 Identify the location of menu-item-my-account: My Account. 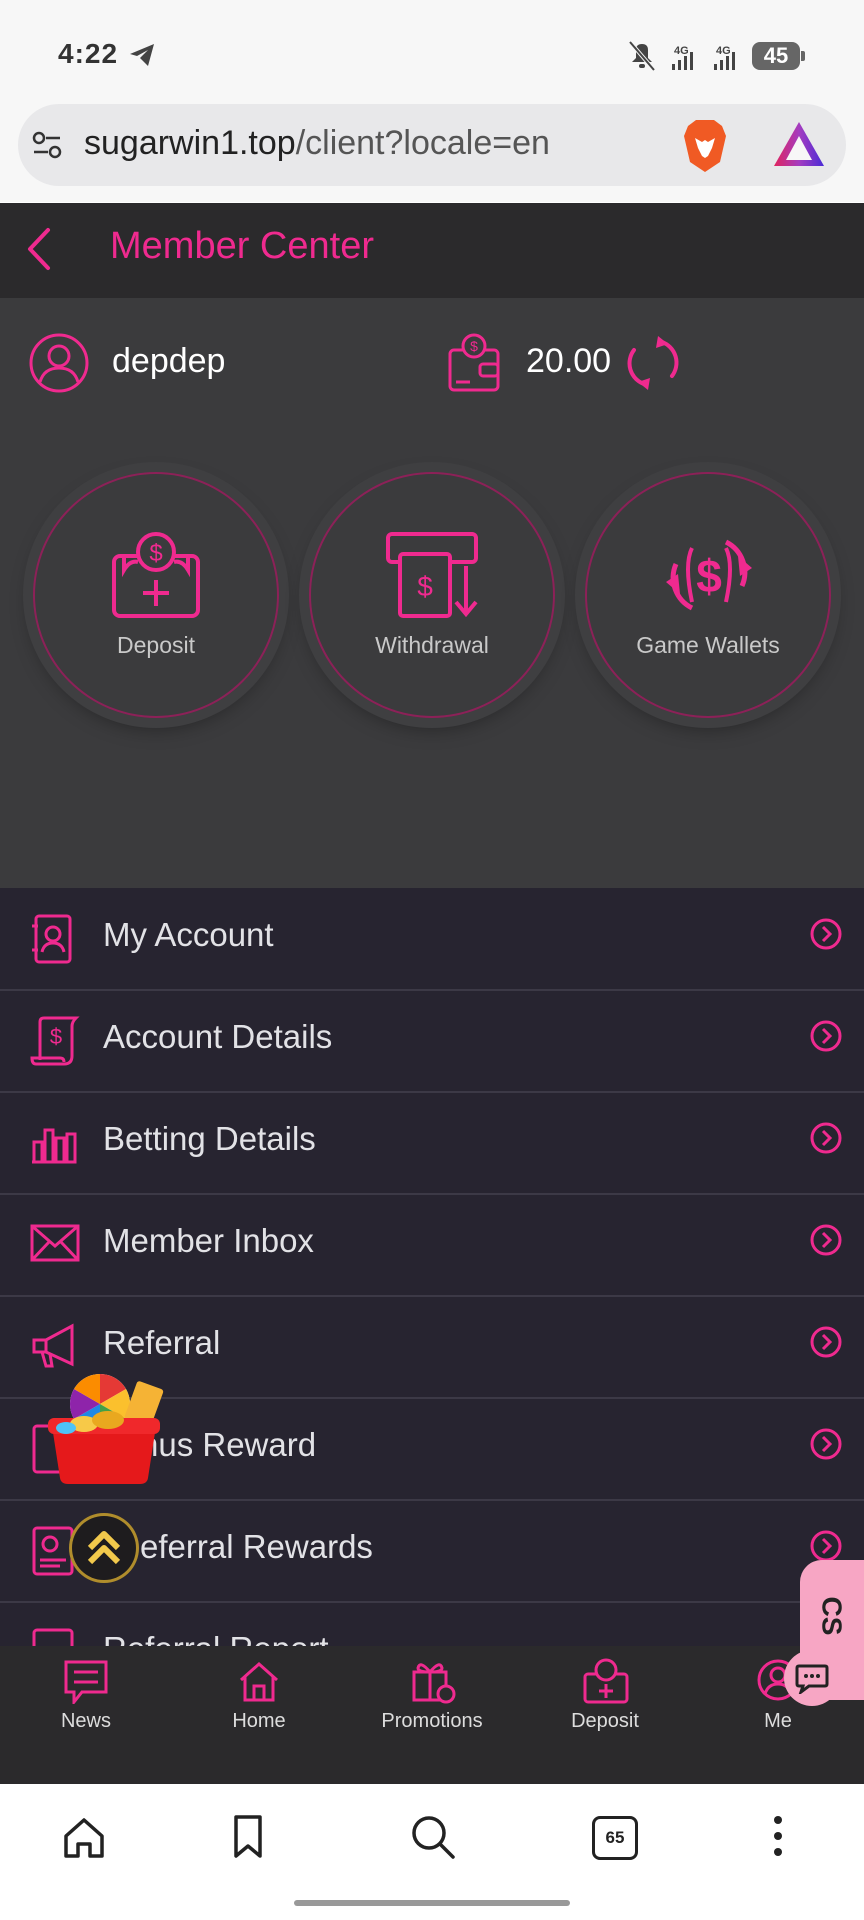
(432, 939).